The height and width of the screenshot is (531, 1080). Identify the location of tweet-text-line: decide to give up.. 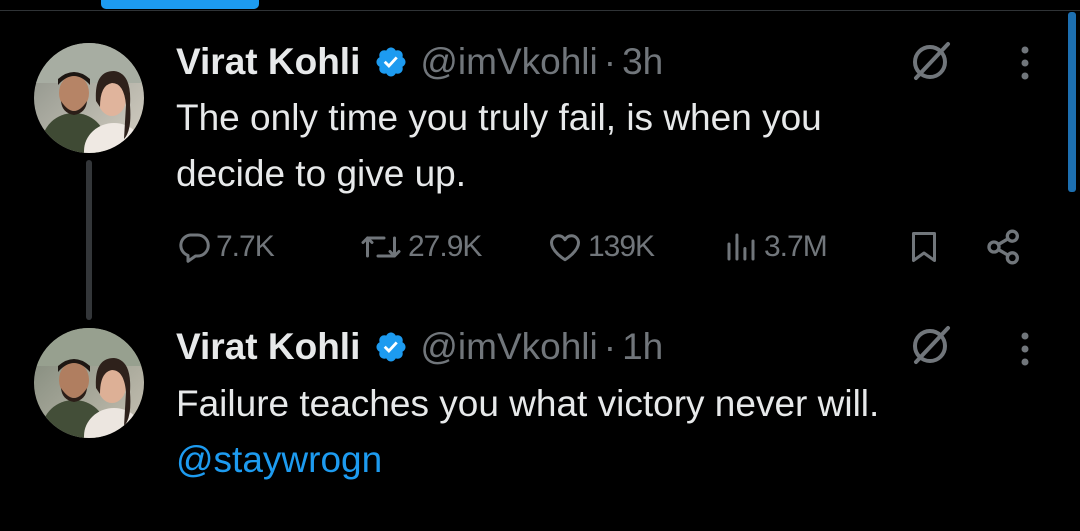
(321, 173).